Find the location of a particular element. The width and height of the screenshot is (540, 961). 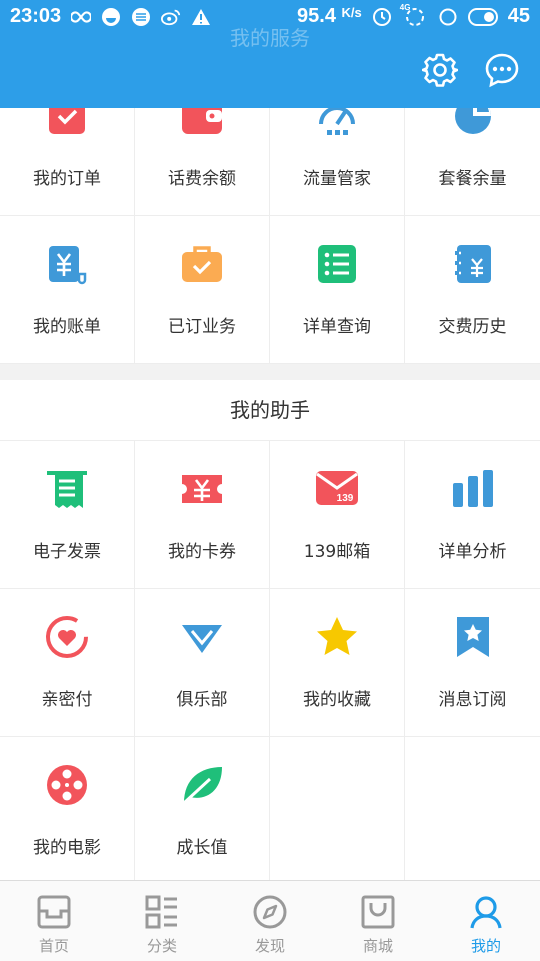

speed-unit: K/s is located at coordinates (351, 12).